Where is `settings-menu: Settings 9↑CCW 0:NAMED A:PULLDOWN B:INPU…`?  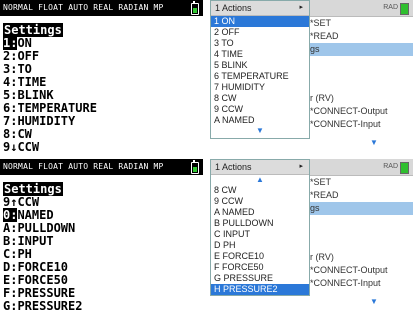
settings-menu: Settings 9↑CCW 0:NAMED A:PULLDOWN B:INPU… is located at coordinates (42, 247).